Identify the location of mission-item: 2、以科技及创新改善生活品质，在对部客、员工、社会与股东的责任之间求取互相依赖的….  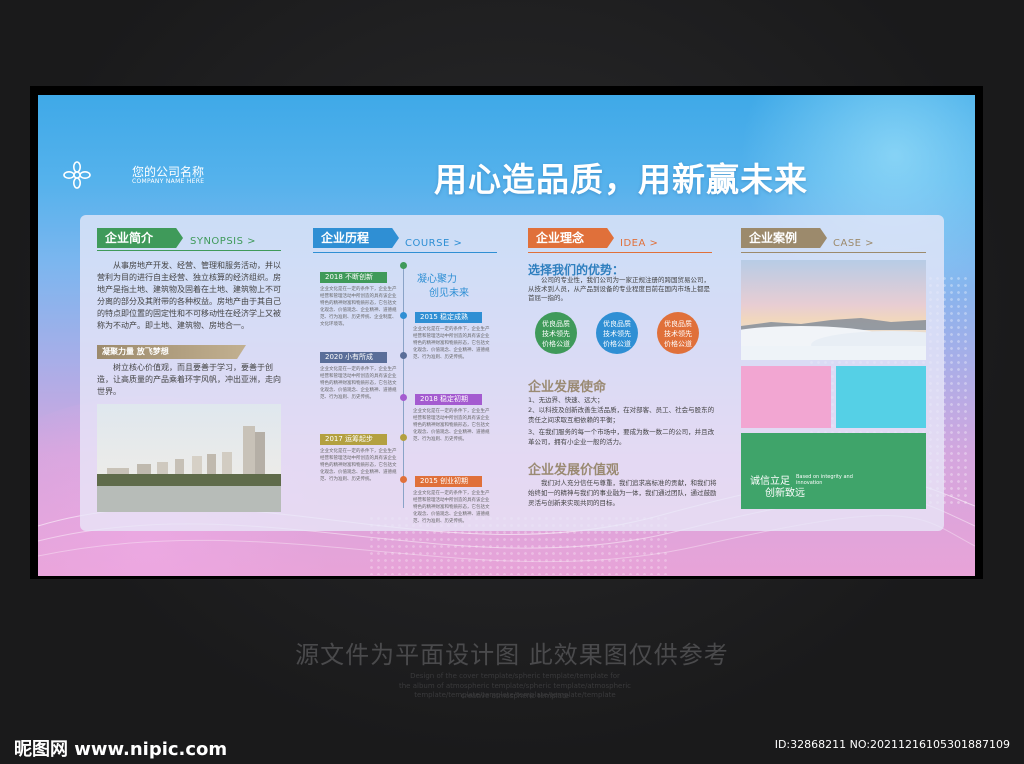
(621, 415).